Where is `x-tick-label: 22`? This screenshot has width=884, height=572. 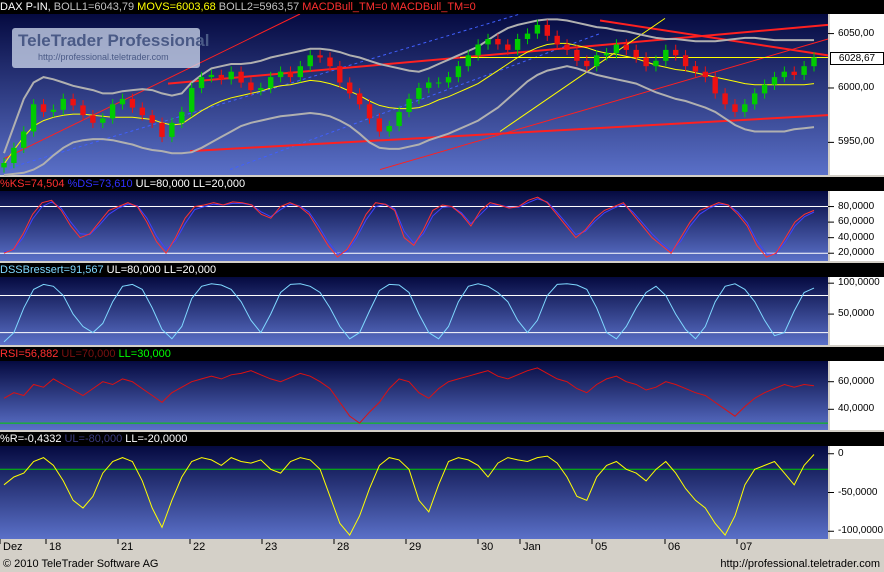
x-tick-label: 22 is located at coordinates (199, 547).